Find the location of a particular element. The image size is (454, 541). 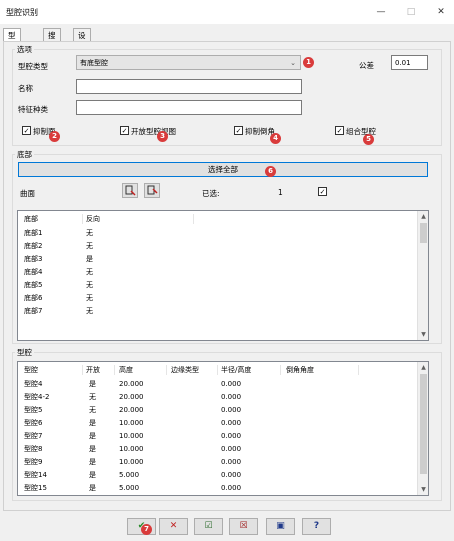

reset-button: ☒ is located at coordinates (243, 526).